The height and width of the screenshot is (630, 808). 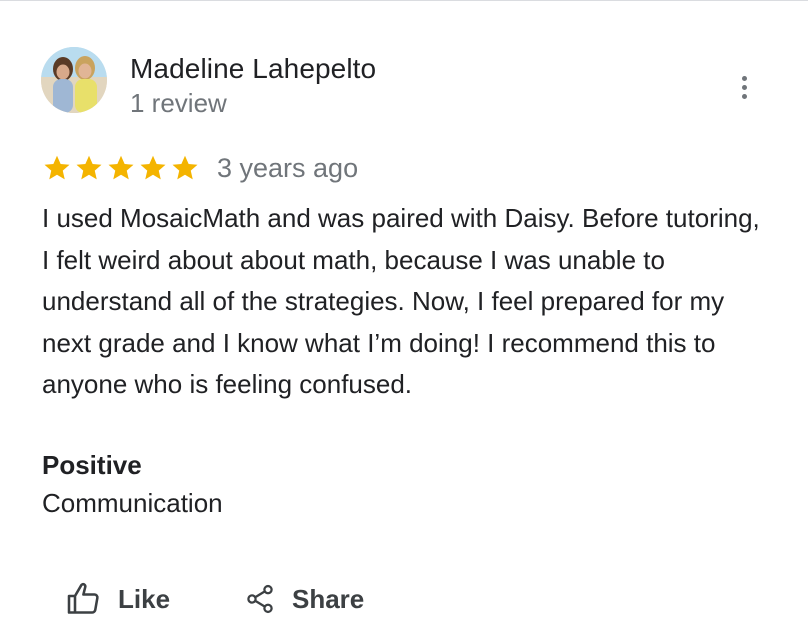 I want to click on more-vertical-icon, so click(x=744, y=78).